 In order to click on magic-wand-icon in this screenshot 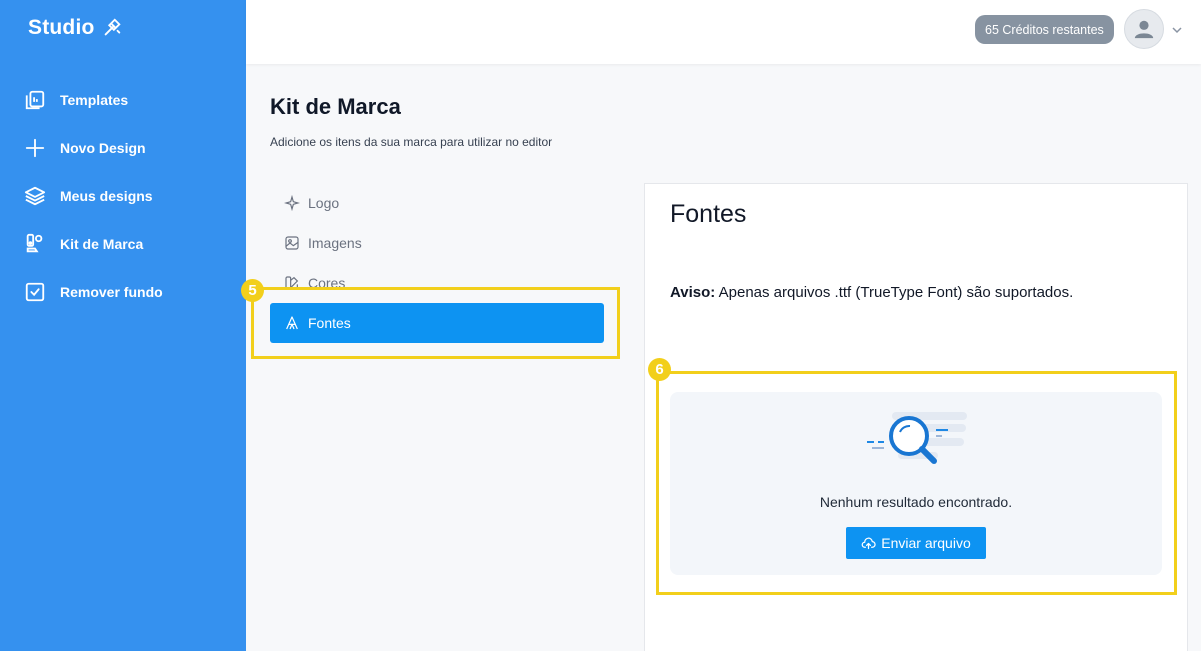, I will do `click(112, 27)`.